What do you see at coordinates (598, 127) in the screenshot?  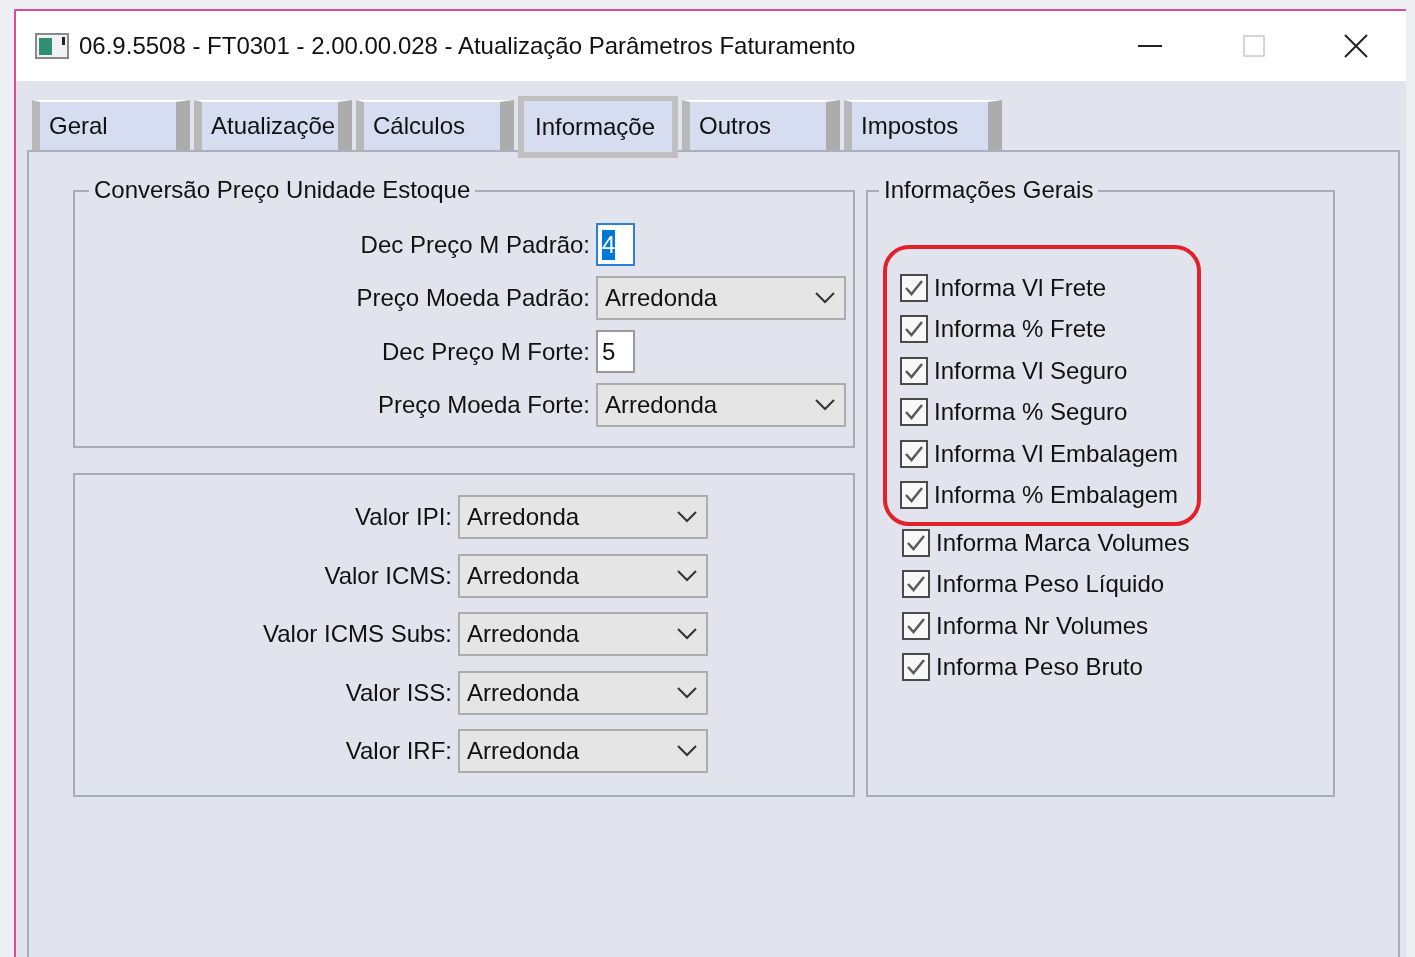 I see `tab: Informaçõe` at bounding box center [598, 127].